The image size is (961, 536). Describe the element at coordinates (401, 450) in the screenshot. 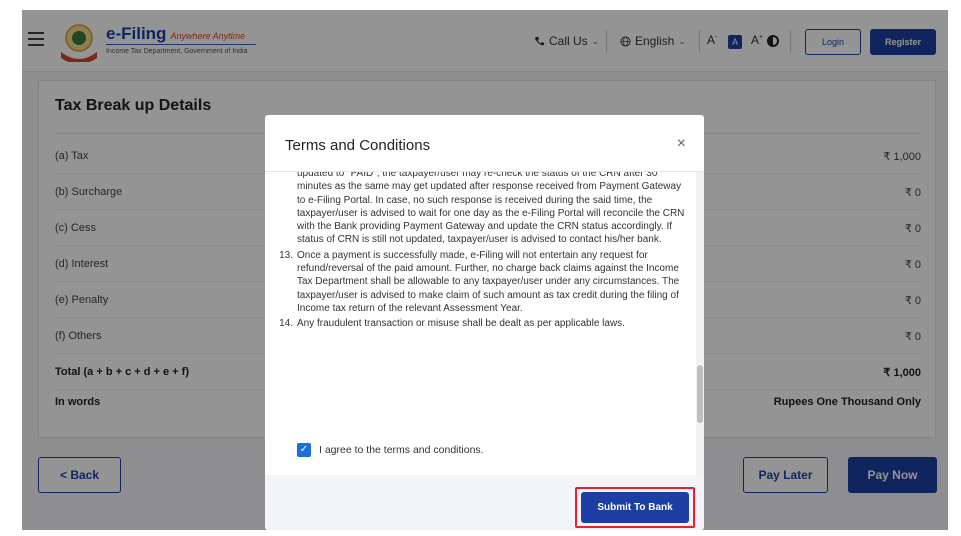

I see `agree-label: I agree to the terms and conditions.` at that location.